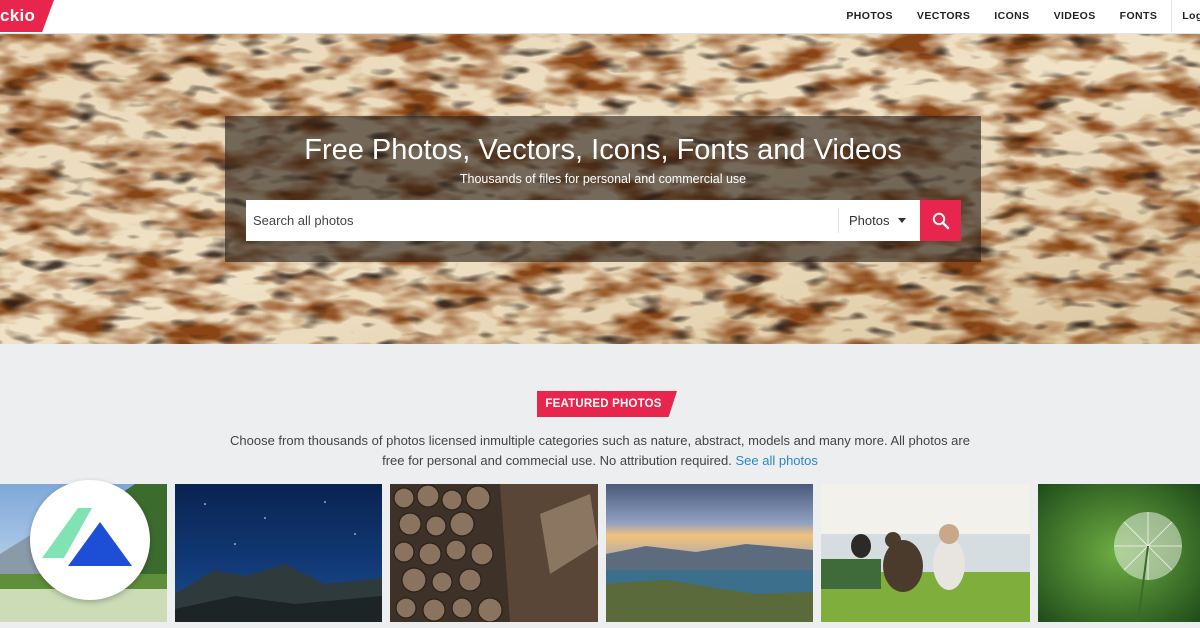  I want to click on dog-and-girl-image, so click(925, 553).